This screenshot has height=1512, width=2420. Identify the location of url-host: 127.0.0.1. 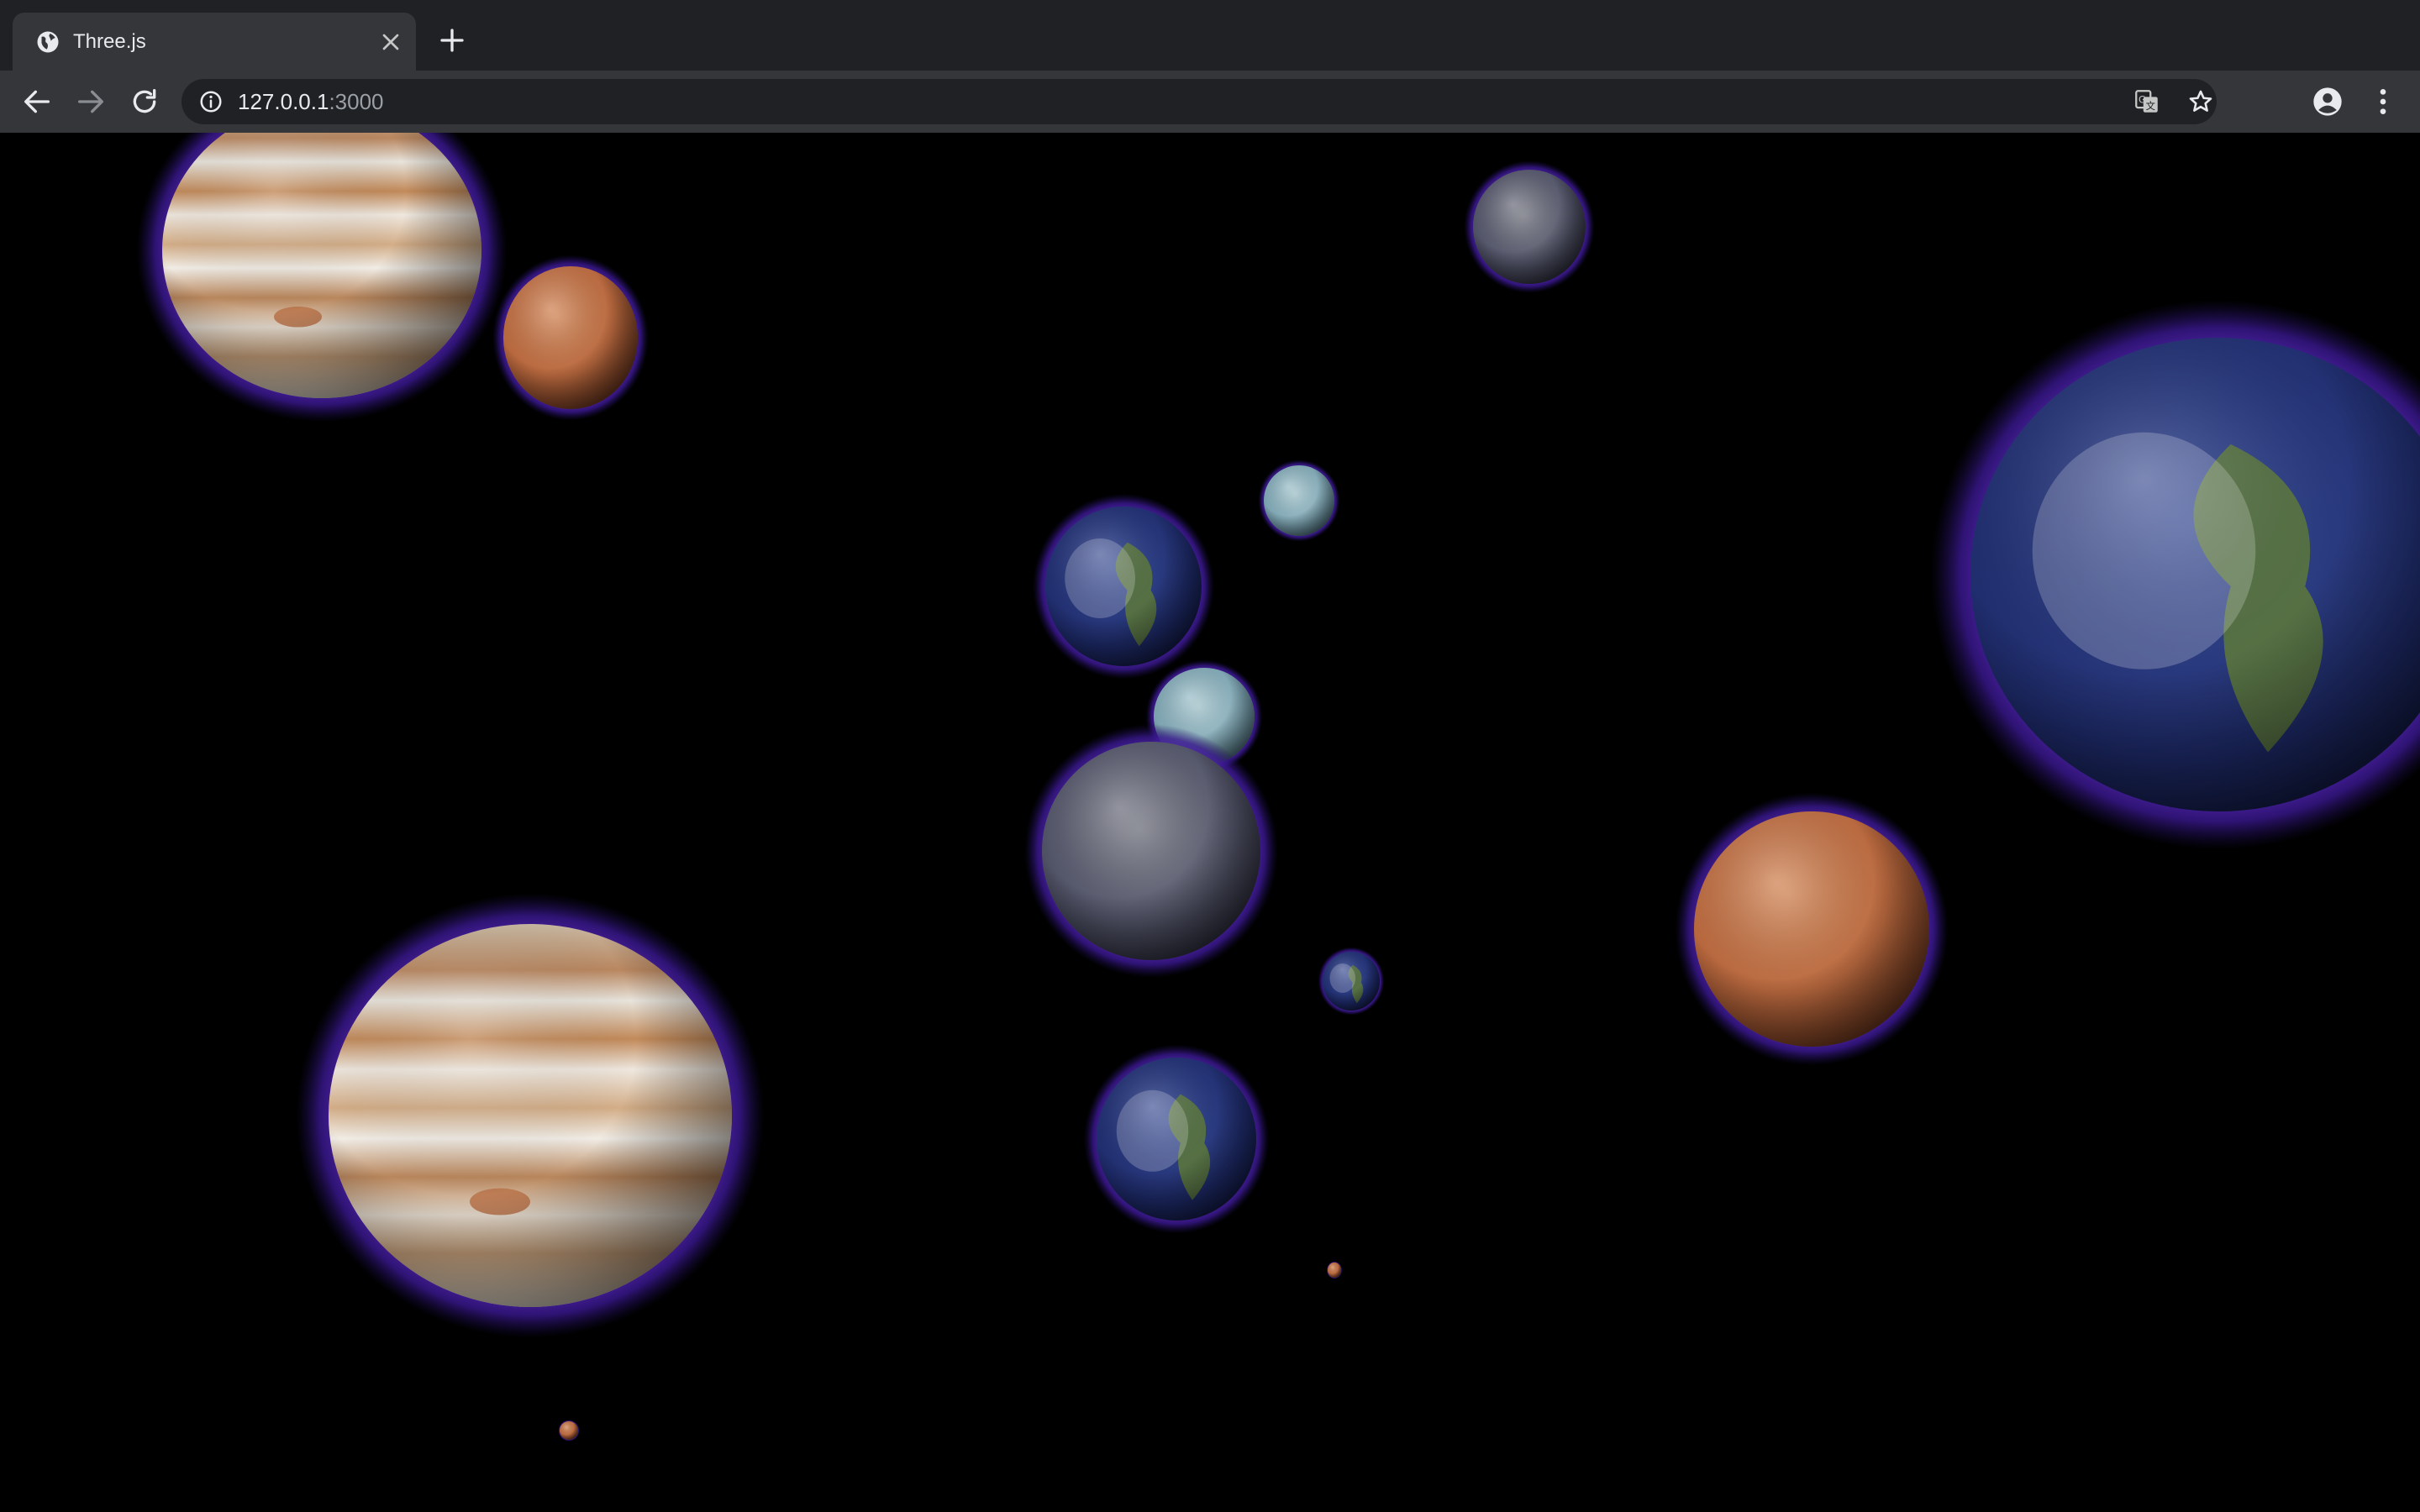
(284, 101).